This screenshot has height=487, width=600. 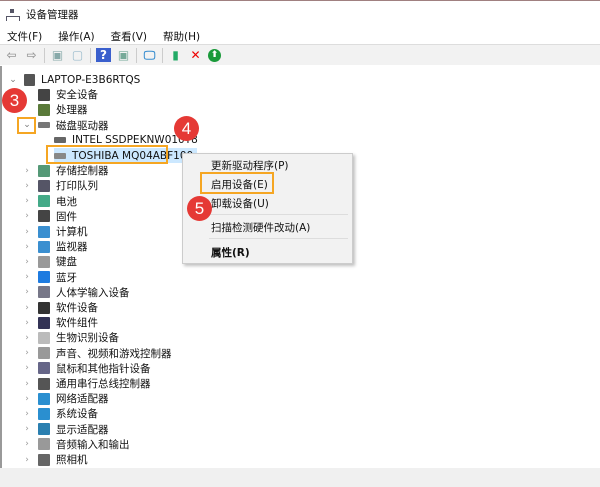 I want to click on tree-category: › 电池, so click(x=49, y=201).